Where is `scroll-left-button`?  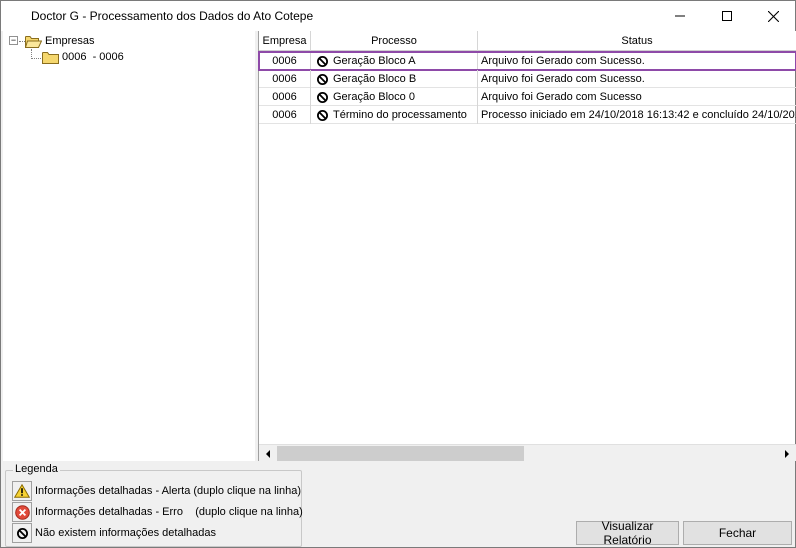
scroll-left-button is located at coordinates (267, 453).